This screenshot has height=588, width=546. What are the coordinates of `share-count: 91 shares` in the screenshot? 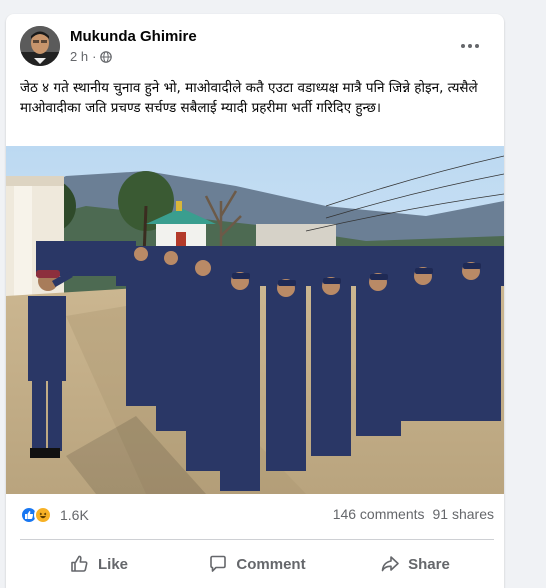 It's located at (463, 514).